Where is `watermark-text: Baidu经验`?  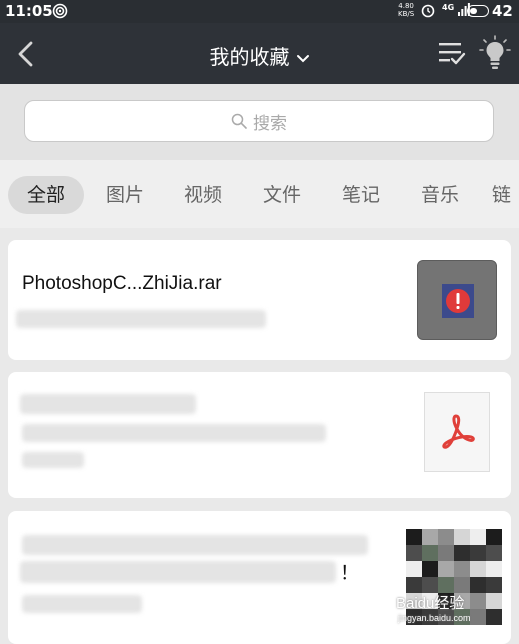
watermark-text: Baidu经验 is located at coordinates (430, 603).